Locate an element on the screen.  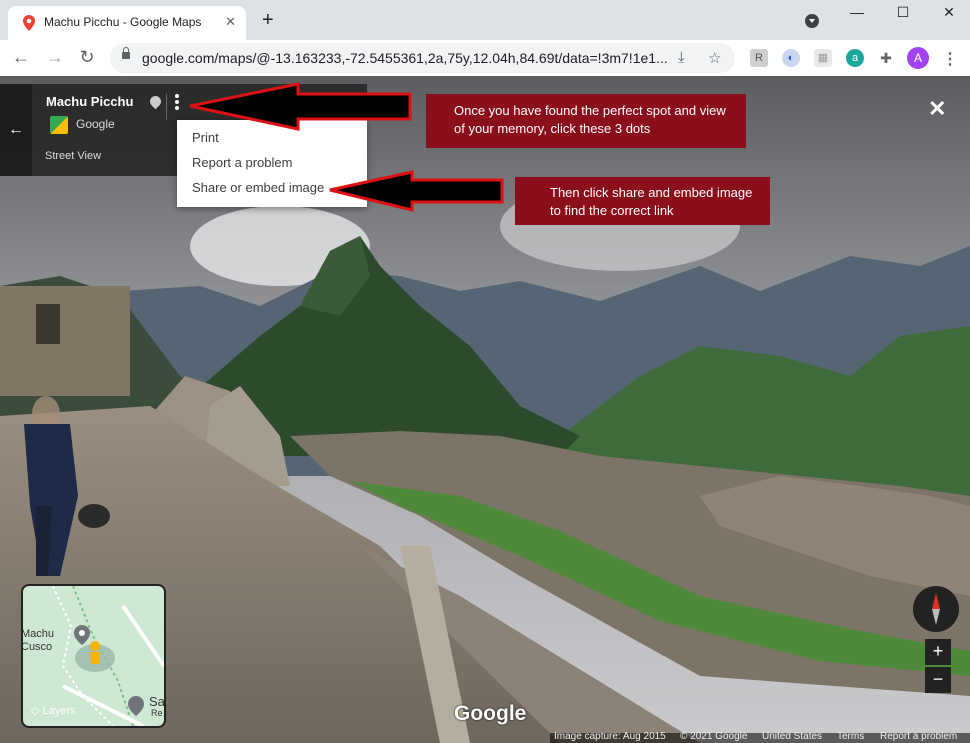
browser-menu-icon: ⋮ is located at coordinates (950, 59).